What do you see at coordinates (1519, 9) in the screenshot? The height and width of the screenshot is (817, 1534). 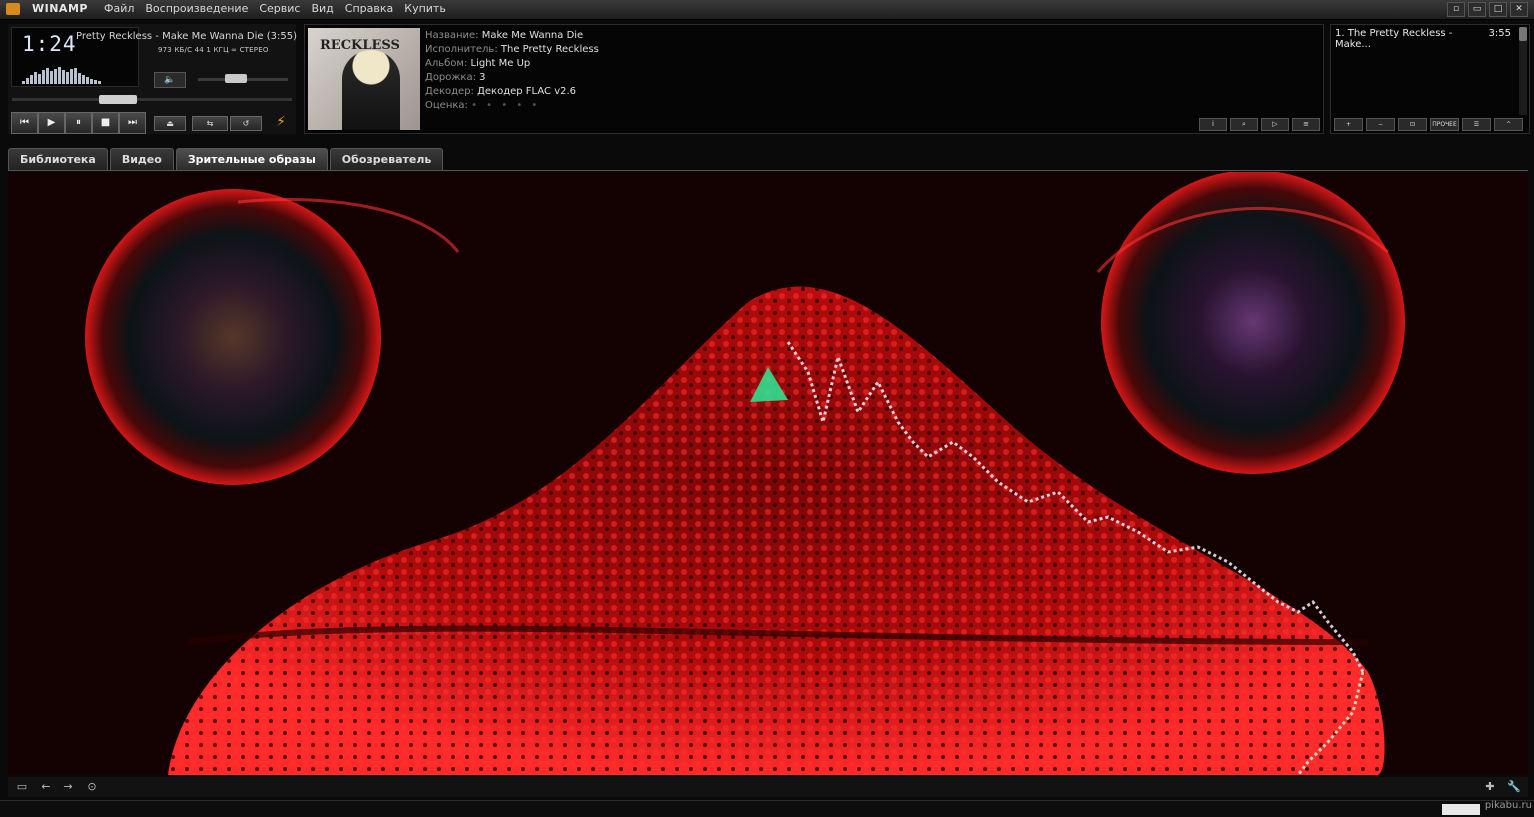 I see `close-button: ✕` at bounding box center [1519, 9].